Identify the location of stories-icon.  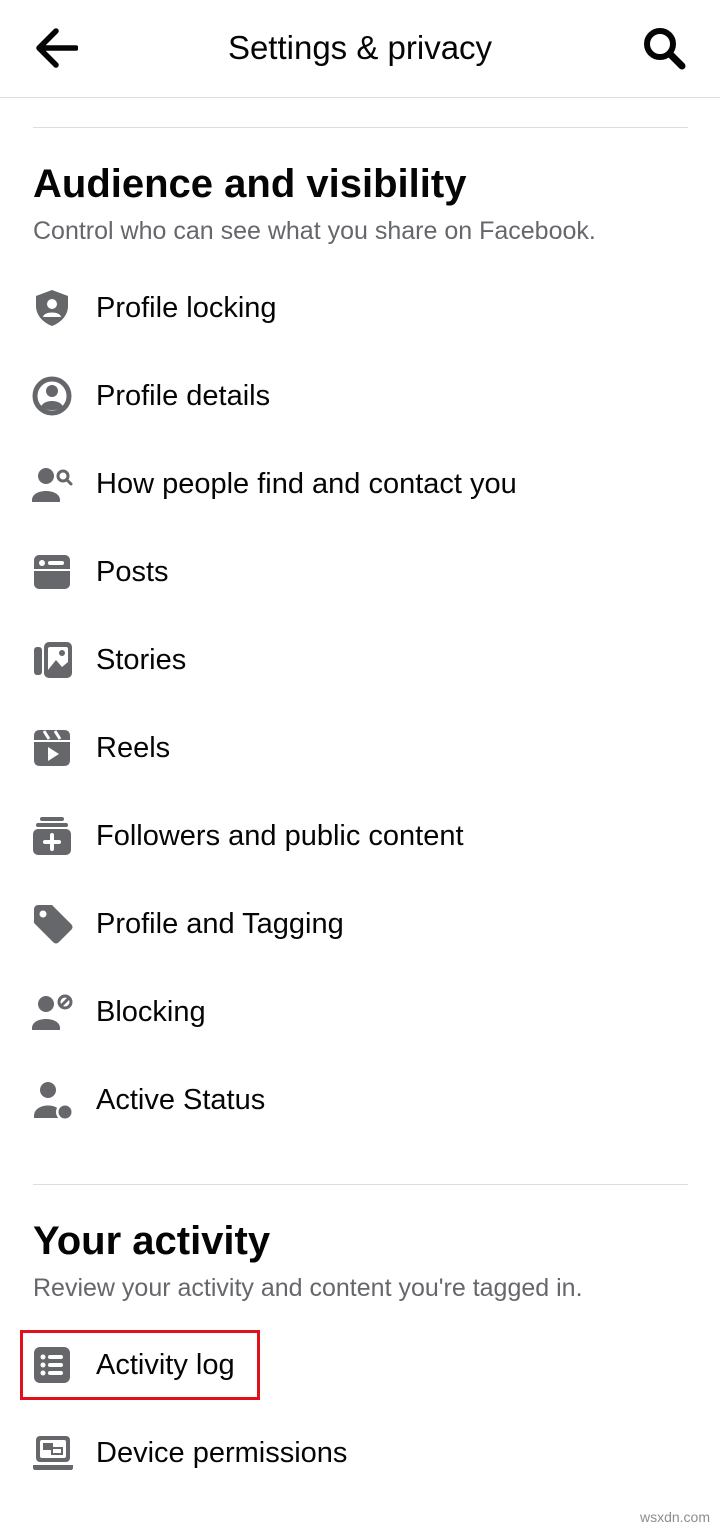
(52, 660).